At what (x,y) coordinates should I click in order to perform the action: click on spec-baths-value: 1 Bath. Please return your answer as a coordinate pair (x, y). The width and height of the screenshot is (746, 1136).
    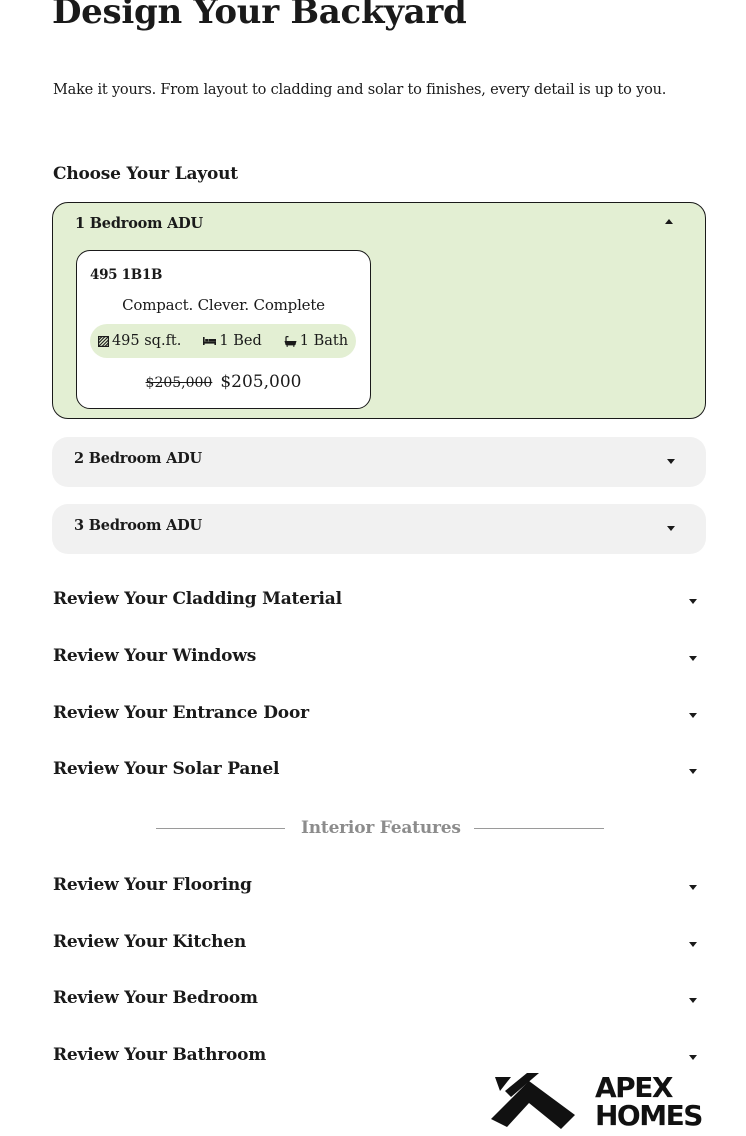
    Looking at the image, I should click on (324, 341).